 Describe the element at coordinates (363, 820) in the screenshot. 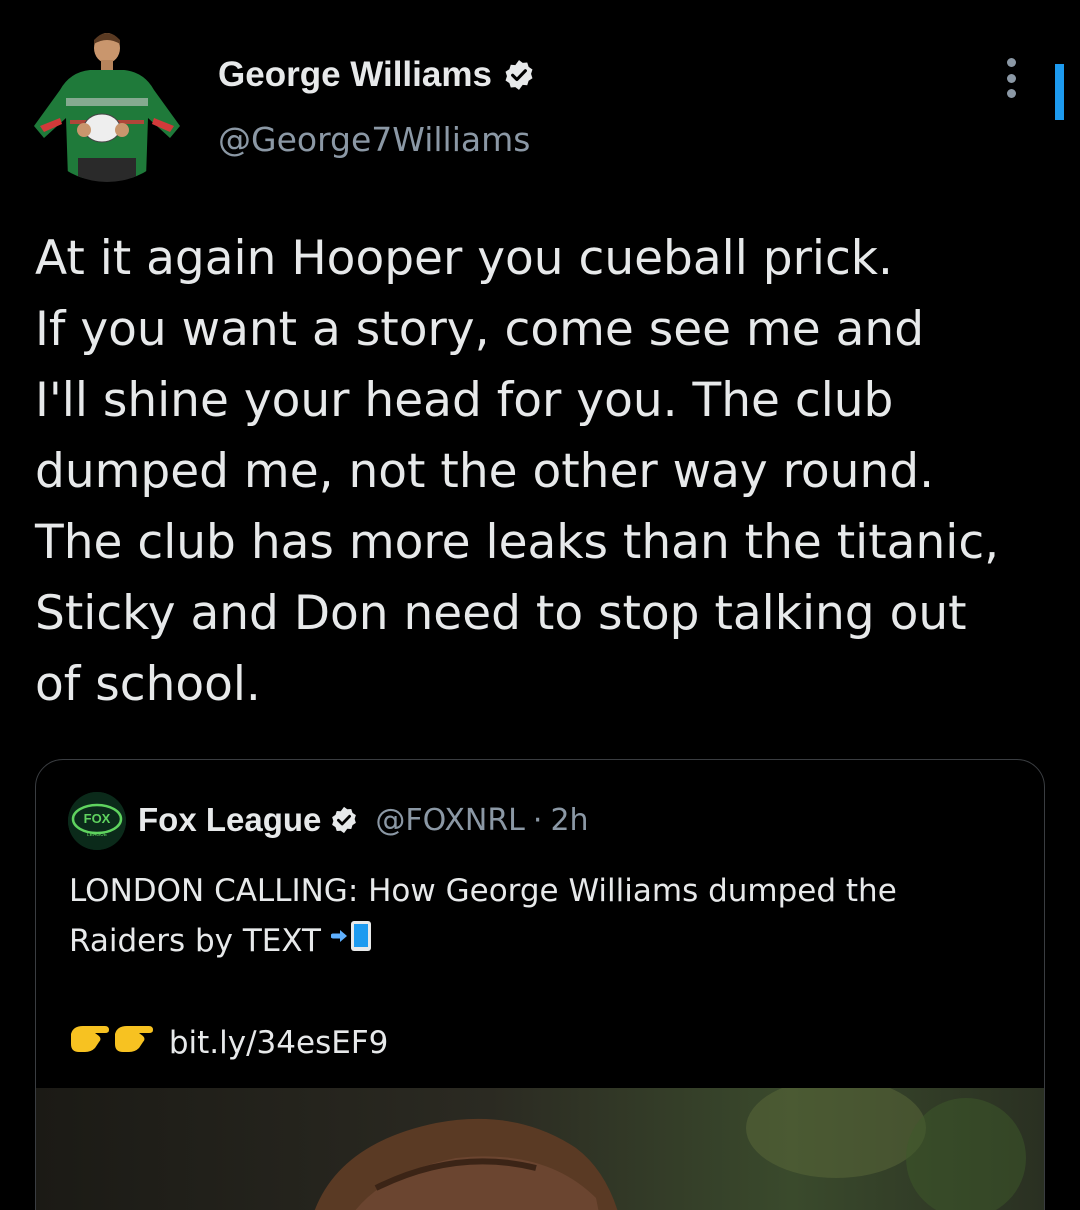

I see `quoted-name-row: Fox League @FOXNRL · 2h` at that location.